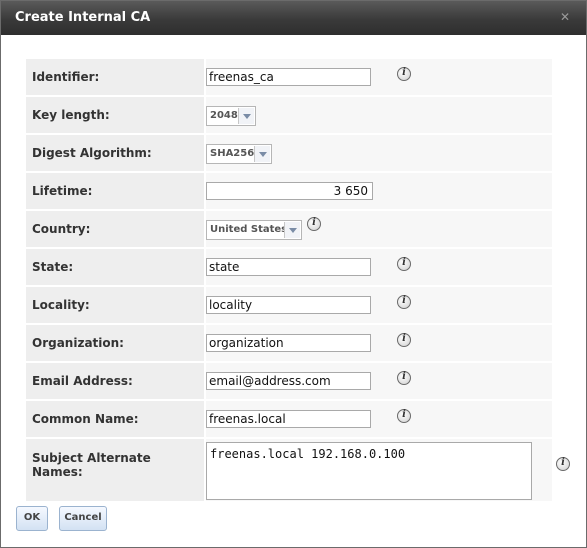 The image size is (587, 548). Describe the element at coordinates (61, 229) in the screenshot. I see `country-label: Country:` at that location.